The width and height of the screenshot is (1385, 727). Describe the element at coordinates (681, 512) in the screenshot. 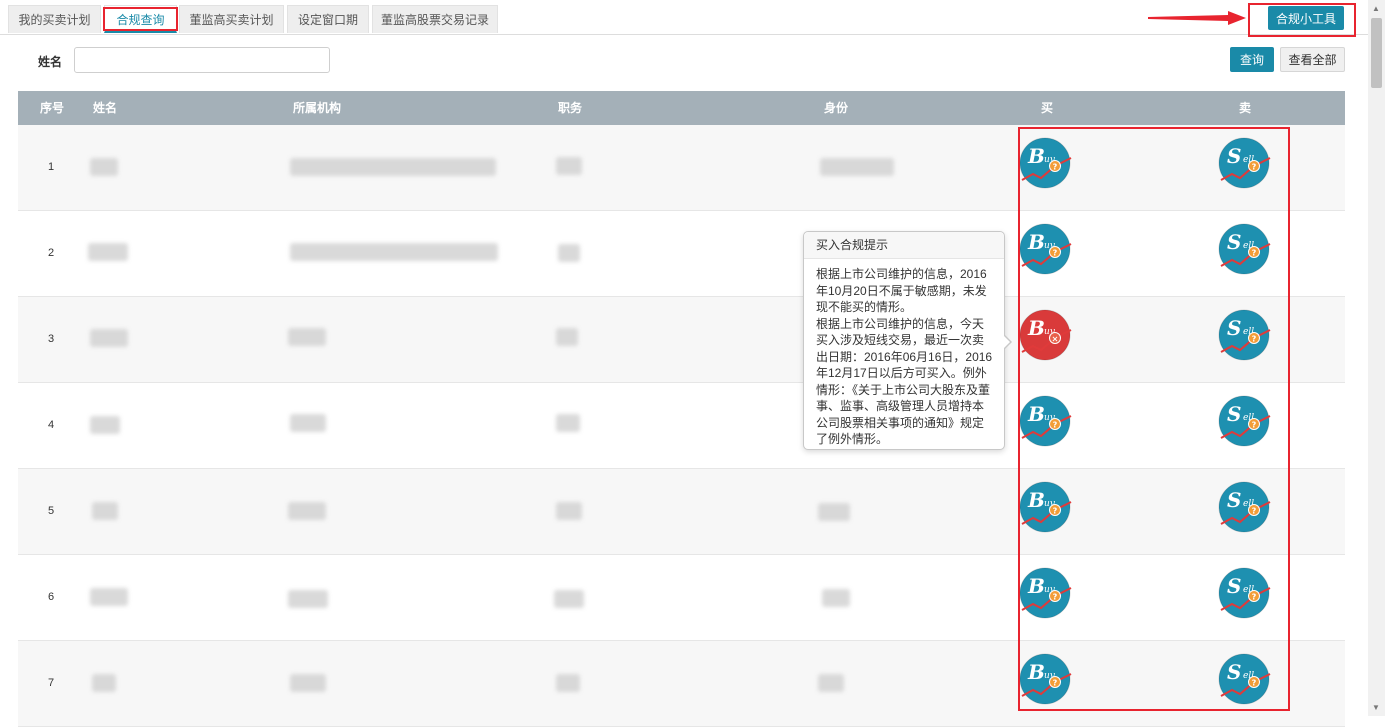

I see `table-row: 5 B uy ? S ell ?` at that location.